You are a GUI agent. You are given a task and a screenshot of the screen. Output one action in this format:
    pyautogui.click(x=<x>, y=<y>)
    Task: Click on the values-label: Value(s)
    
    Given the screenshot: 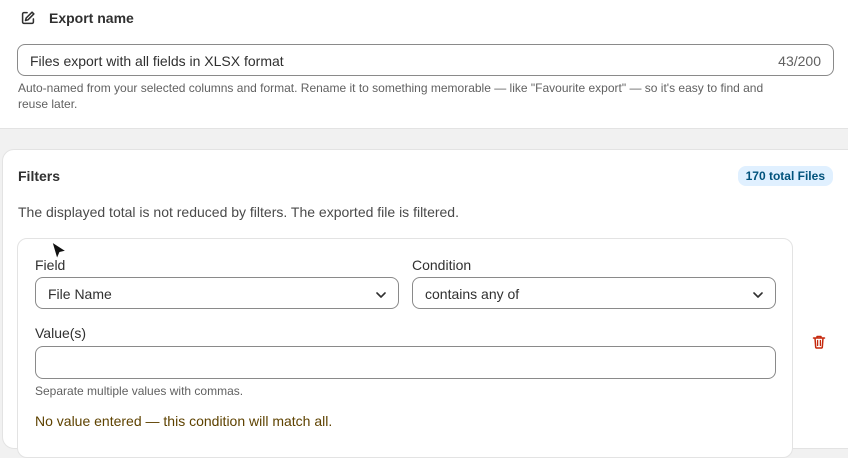 What is the action you would take?
    pyautogui.click(x=61, y=333)
    